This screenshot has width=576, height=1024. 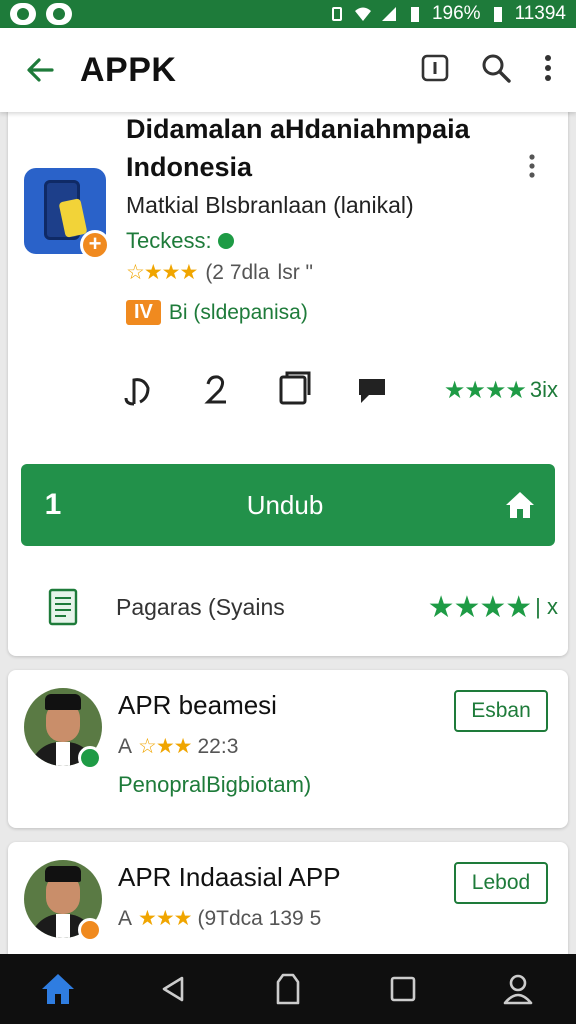 I want to click on nav-back-button, so click(x=173, y=989).